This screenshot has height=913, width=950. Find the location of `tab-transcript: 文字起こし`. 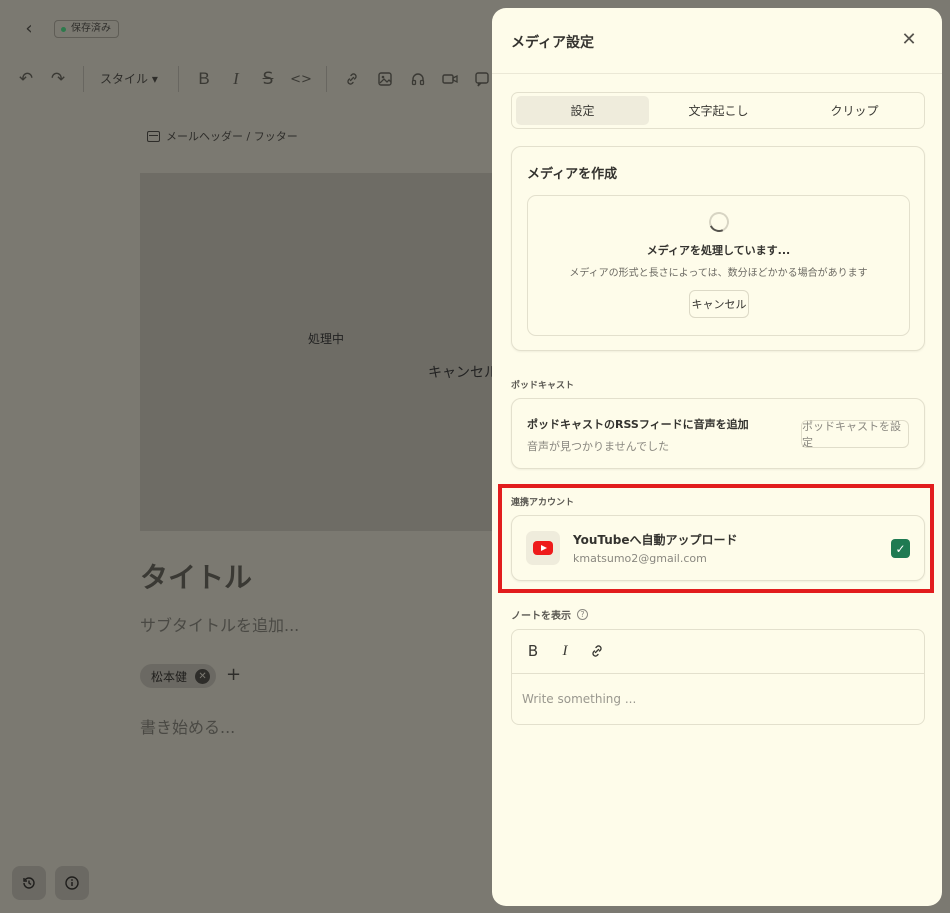

tab-transcript: 文字起こし is located at coordinates (718, 110).